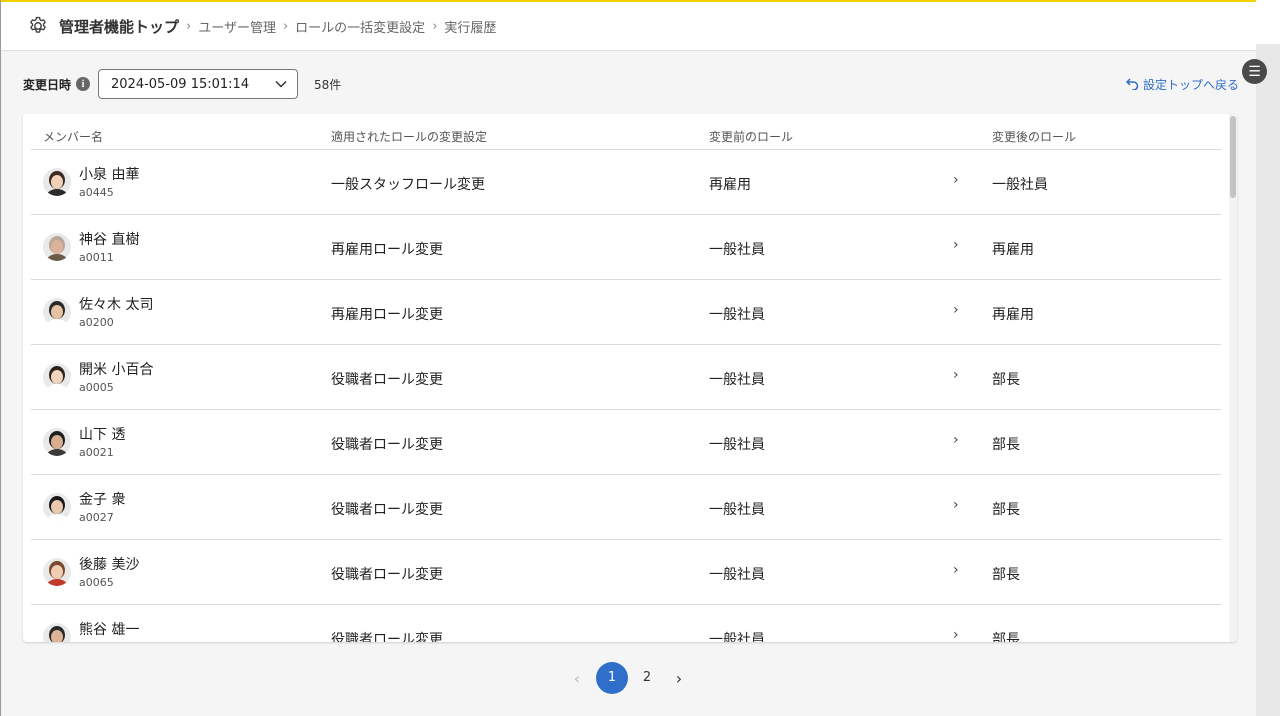  What do you see at coordinates (626, 312) in the screenshot?
I see `table-row: 佐々木 太司 a0200 再雇用ロール変更 一般社員 › 再雇用` at bounding box center [626, 312].